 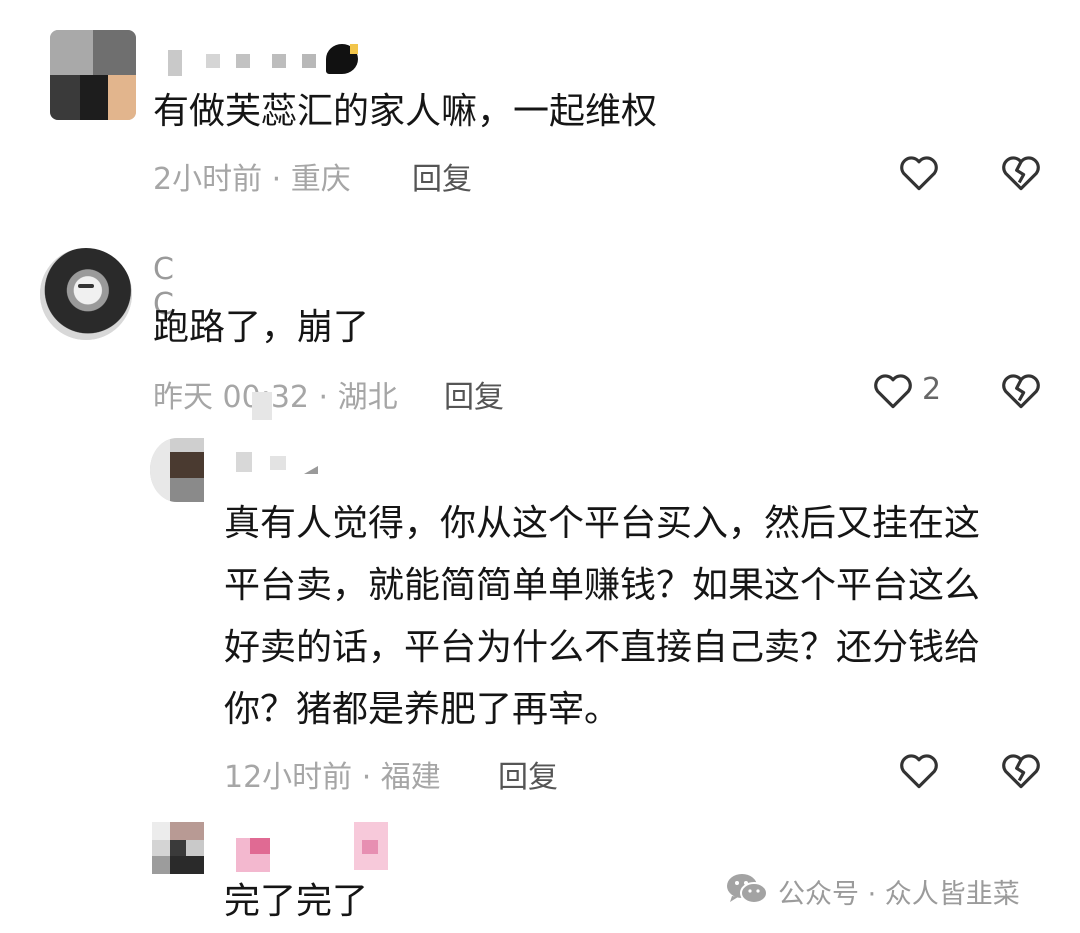 I want to click on wechat-icon, so click(x=747, y=889).